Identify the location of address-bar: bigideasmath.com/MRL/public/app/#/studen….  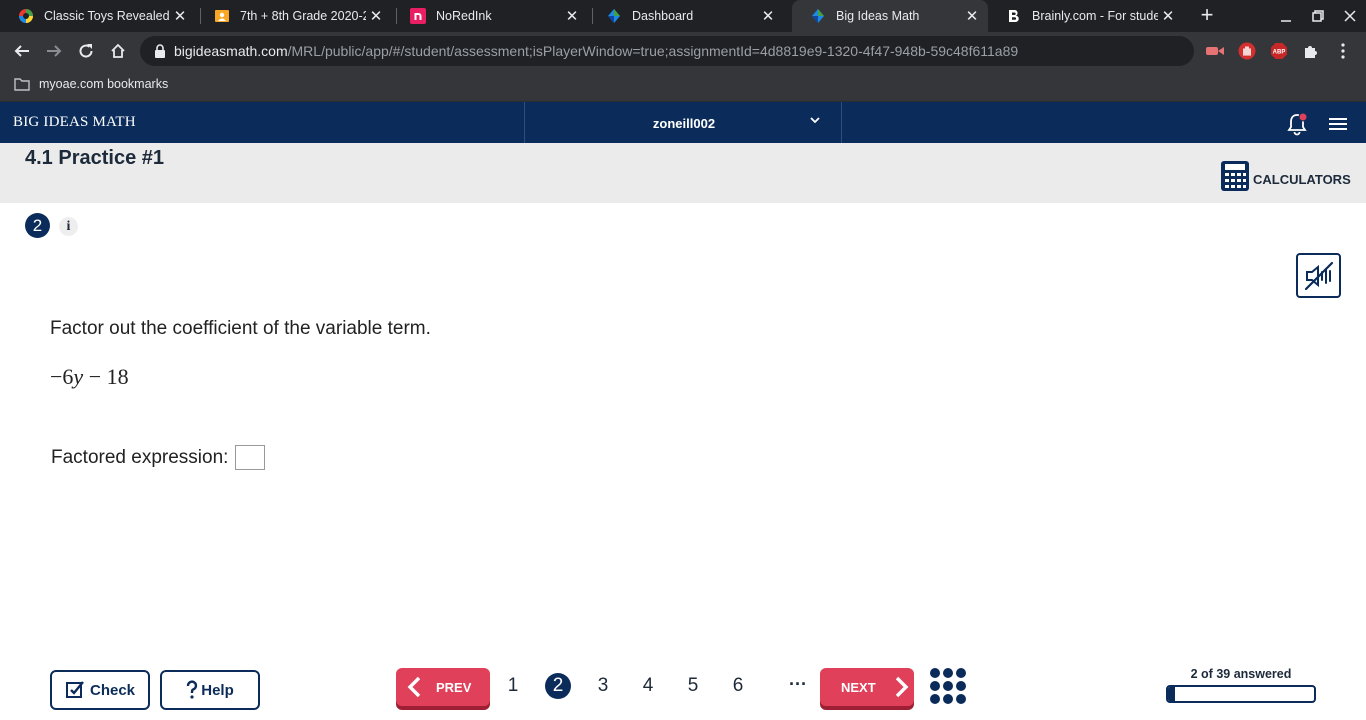
(667, 51).